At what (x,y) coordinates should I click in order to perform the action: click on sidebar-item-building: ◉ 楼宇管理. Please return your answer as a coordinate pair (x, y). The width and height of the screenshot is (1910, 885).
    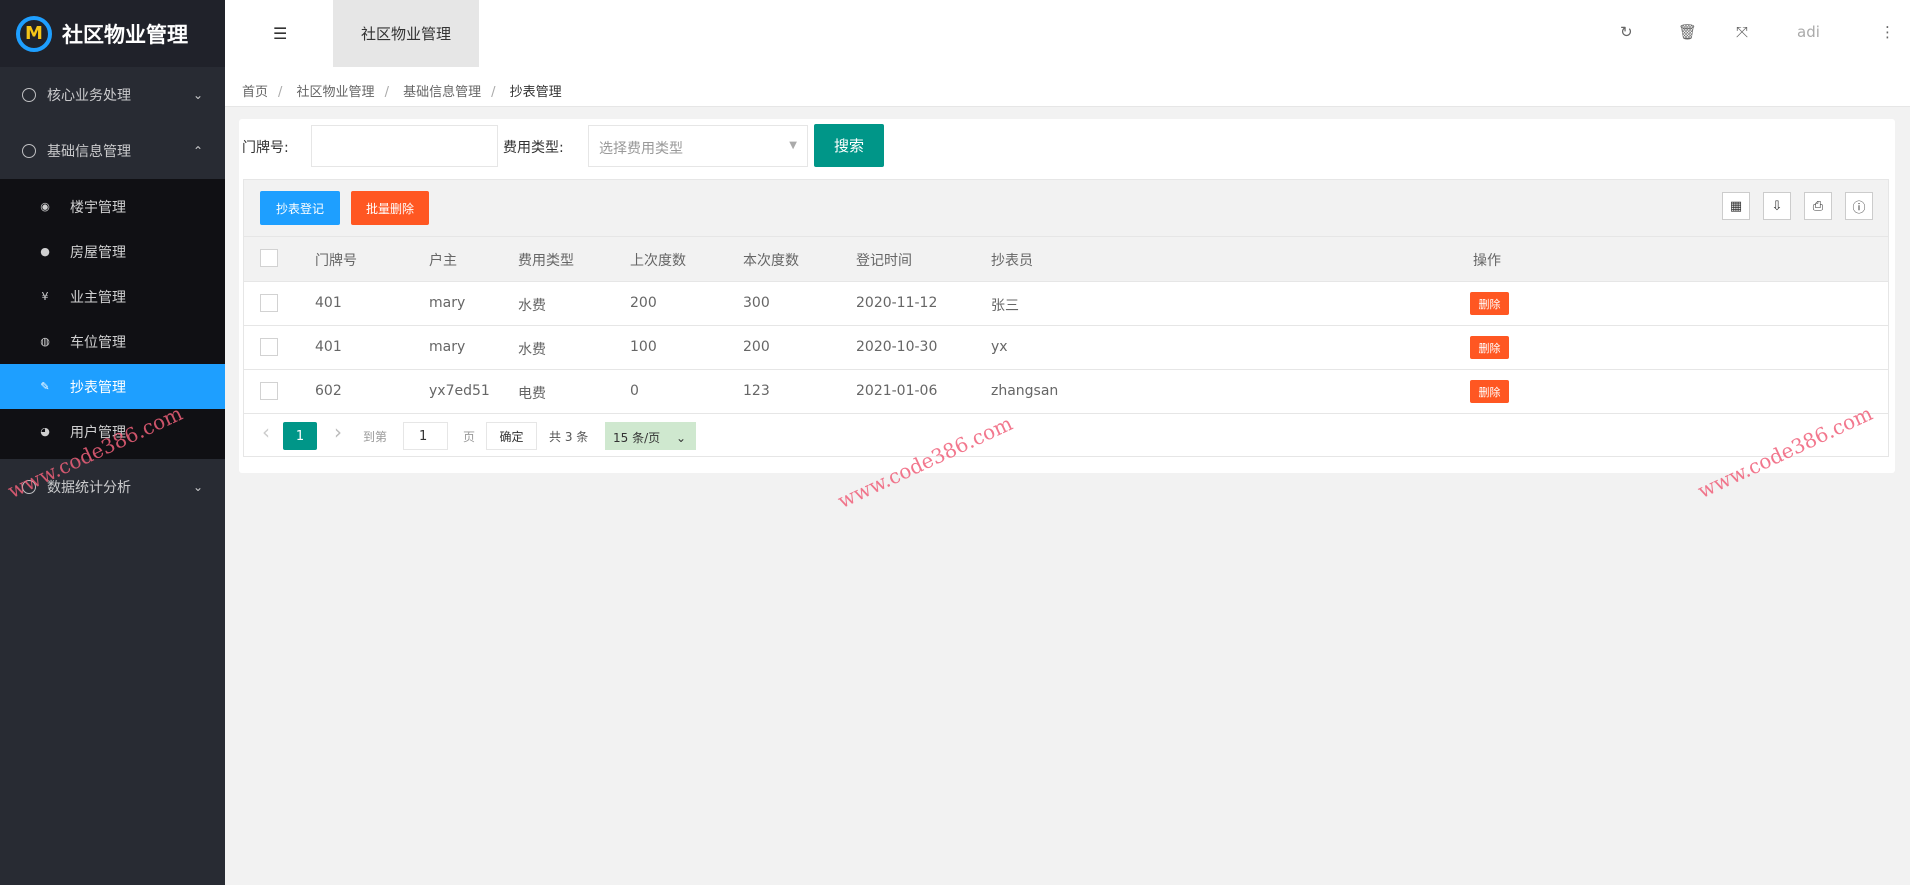
    Looking at the image, I should click on (112, 206).